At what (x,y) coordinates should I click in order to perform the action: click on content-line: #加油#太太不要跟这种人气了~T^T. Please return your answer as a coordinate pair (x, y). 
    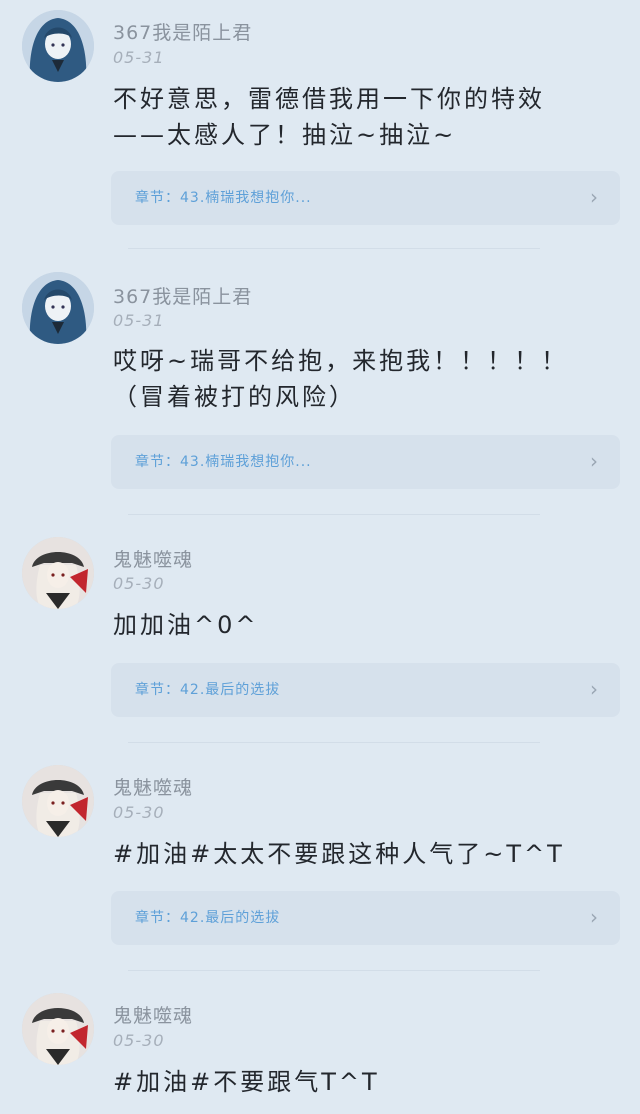
    Looking at the image, I should click on (339, 854).